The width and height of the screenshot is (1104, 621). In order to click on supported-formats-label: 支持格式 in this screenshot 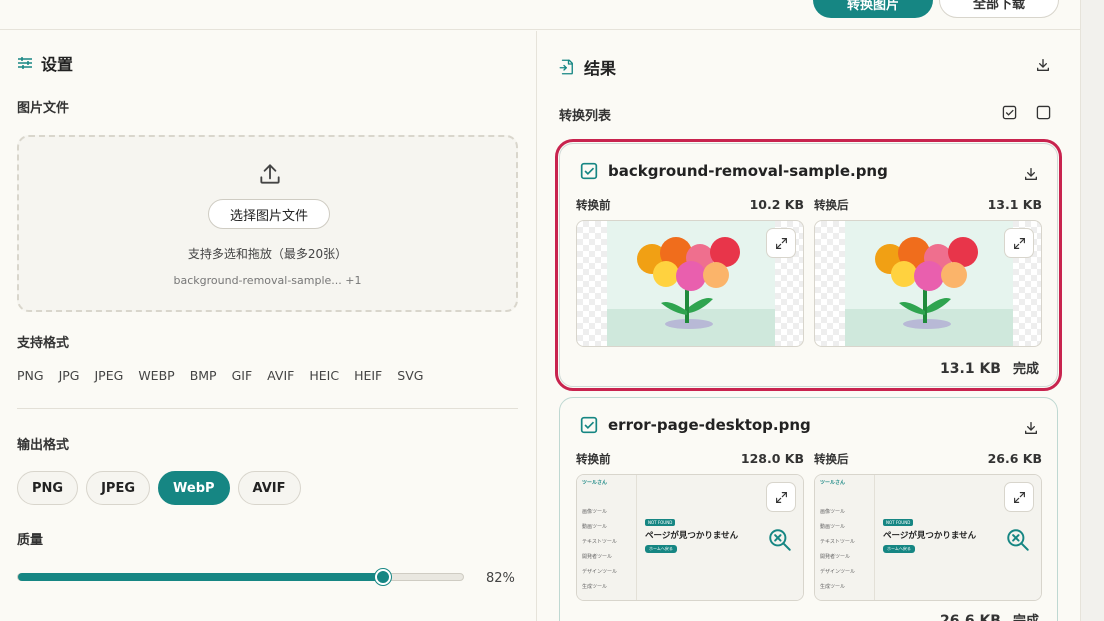, I will do `click(43, 343)`.